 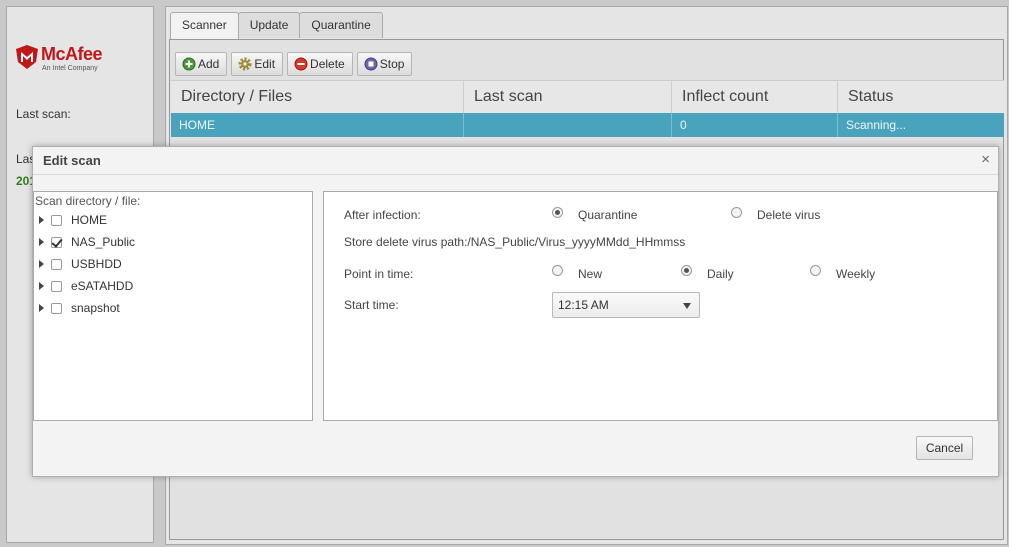 What do you see at coordinates (301, 64) in the screenshot?
I see `minus-circle-icon` at bounding box center [301, 64].